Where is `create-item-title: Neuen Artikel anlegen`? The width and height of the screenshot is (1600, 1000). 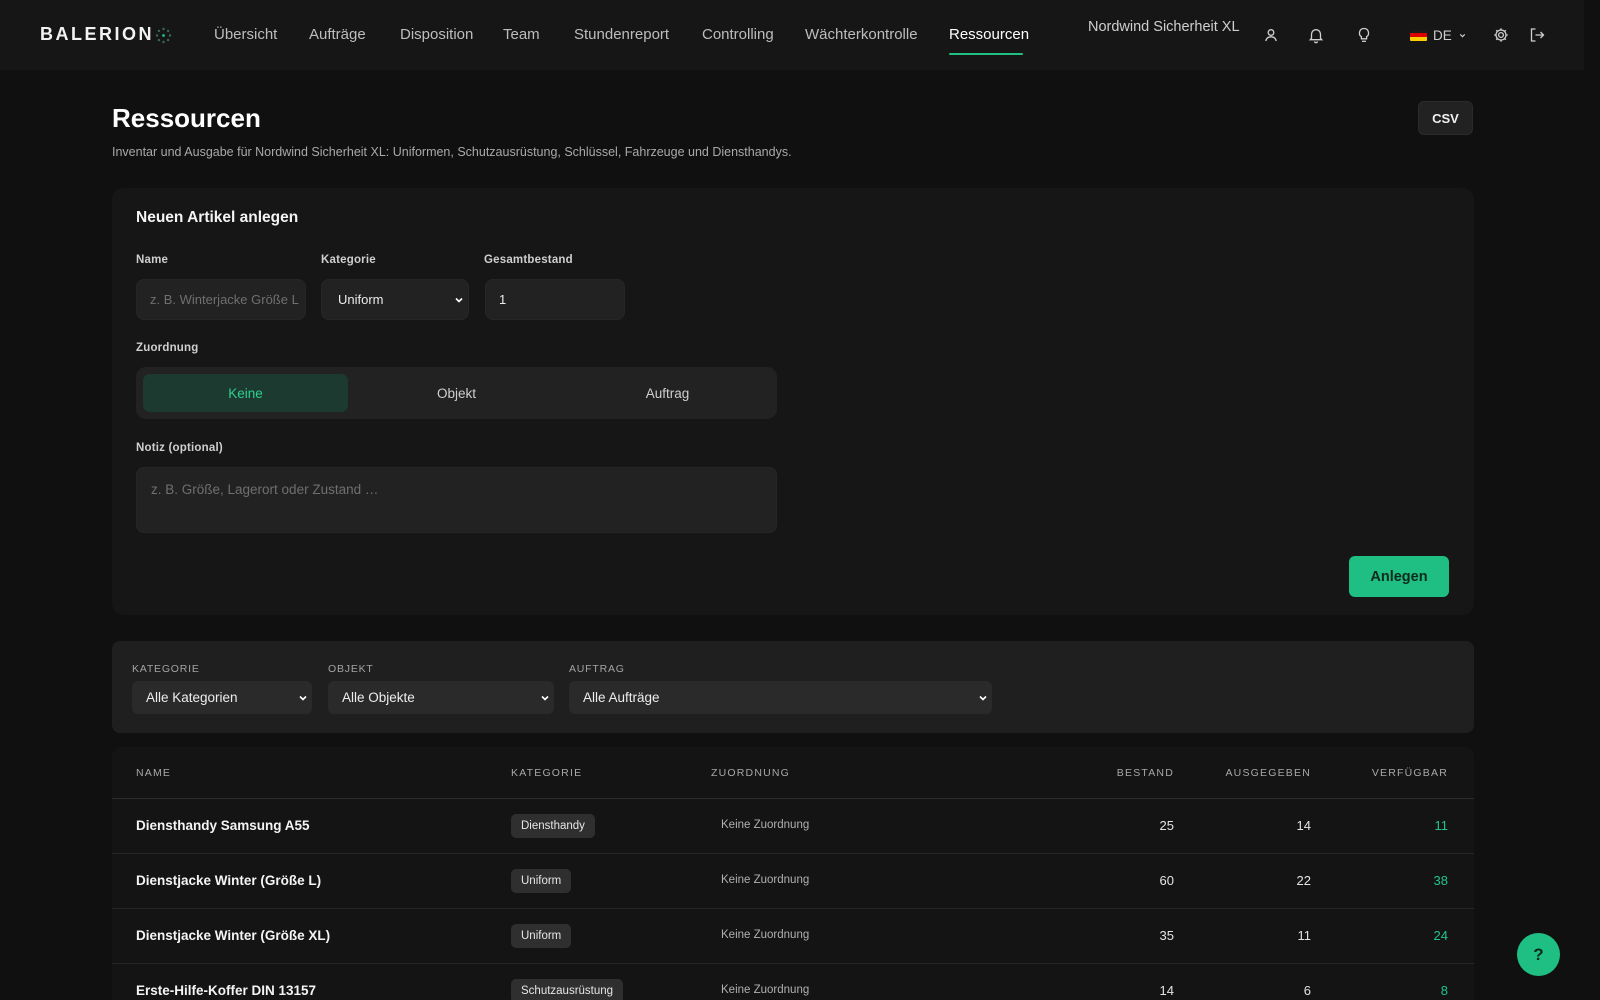
create-item-title: Neuen Artikel anlegen is located at coordinates (217, 217).